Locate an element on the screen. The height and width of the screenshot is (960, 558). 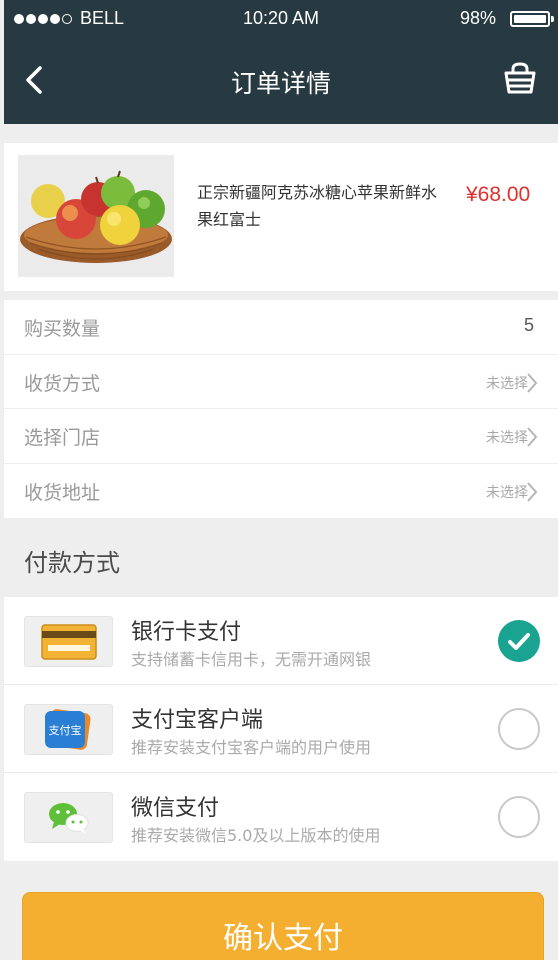
payment-option-bank-card: 银行卡支付 支持储蓄卡信用卡，无需开通网银 is located at coordinates (281, 641).